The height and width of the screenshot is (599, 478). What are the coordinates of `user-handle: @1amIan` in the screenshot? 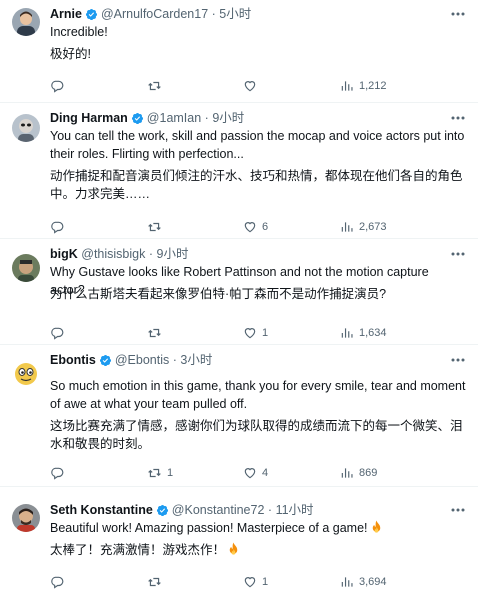 It's located at (174, 118).